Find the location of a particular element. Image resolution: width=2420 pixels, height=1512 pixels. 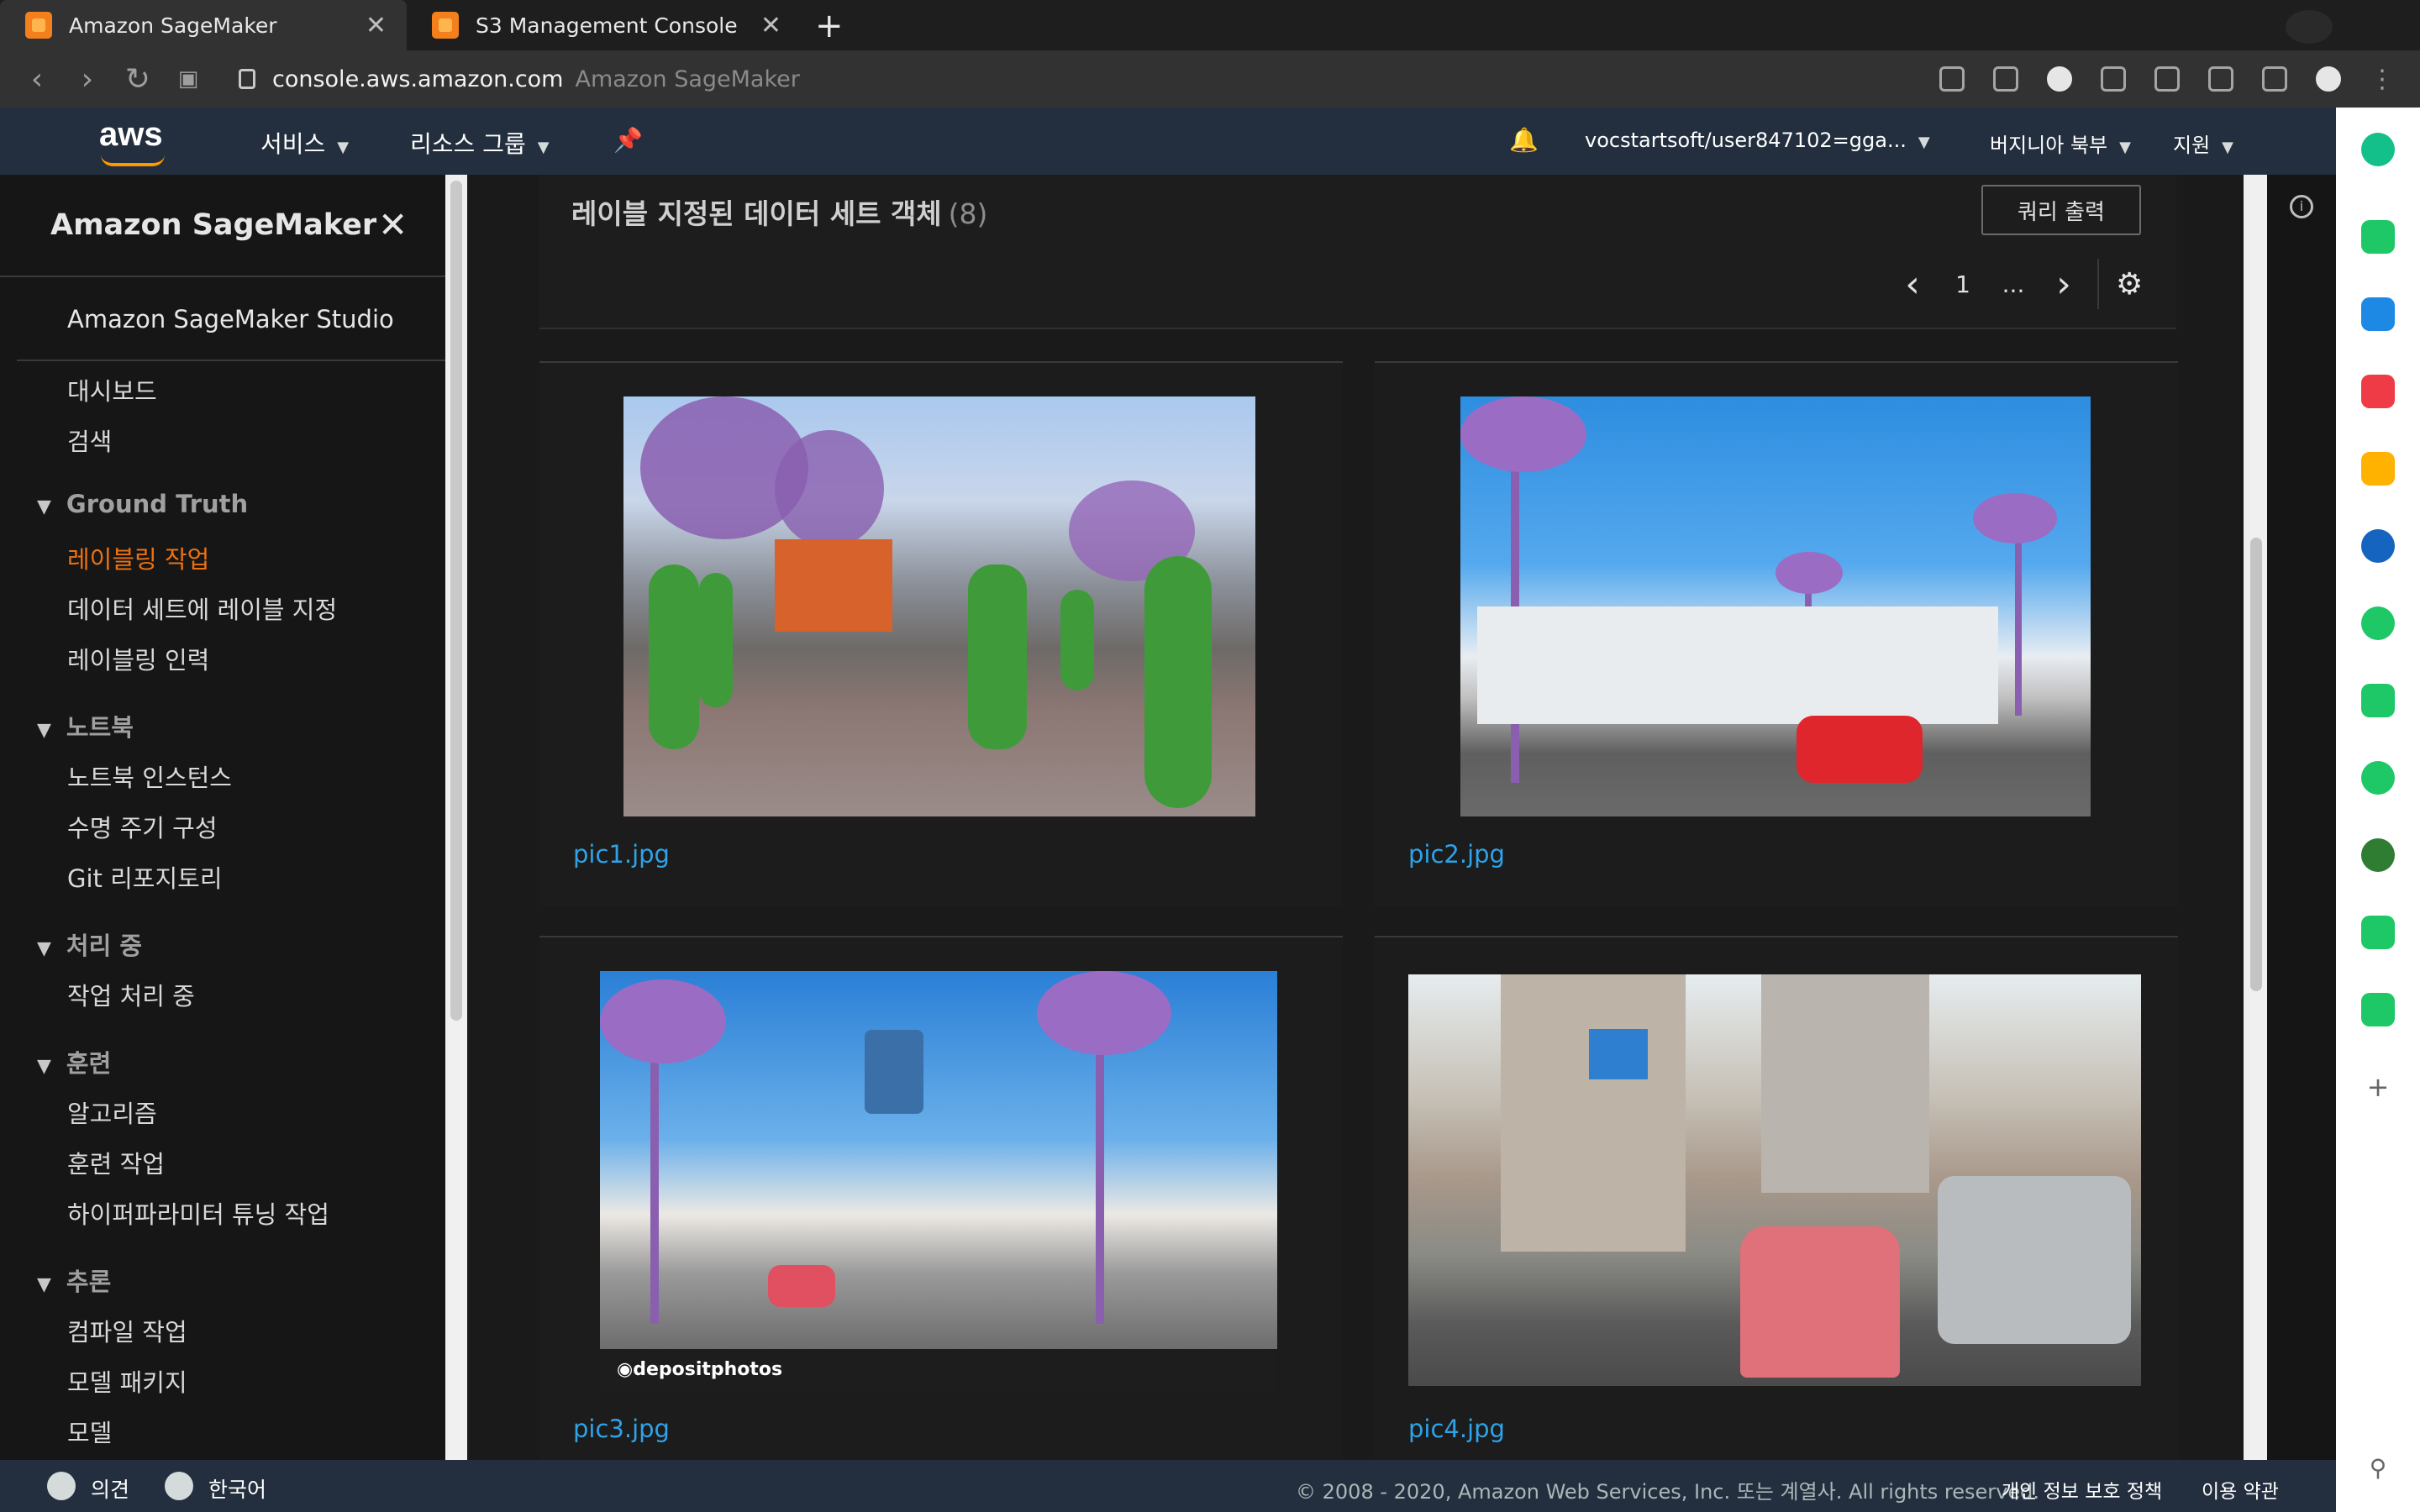

profile-avatar is located at coordinates (2329, 79).